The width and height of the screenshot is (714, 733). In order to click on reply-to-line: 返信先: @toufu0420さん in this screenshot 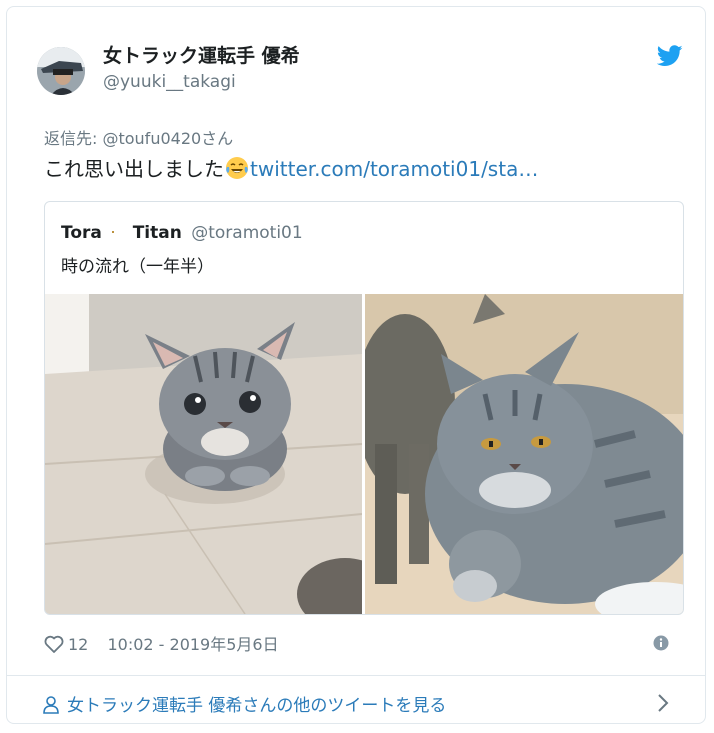, I will do `click(138, 137)`.